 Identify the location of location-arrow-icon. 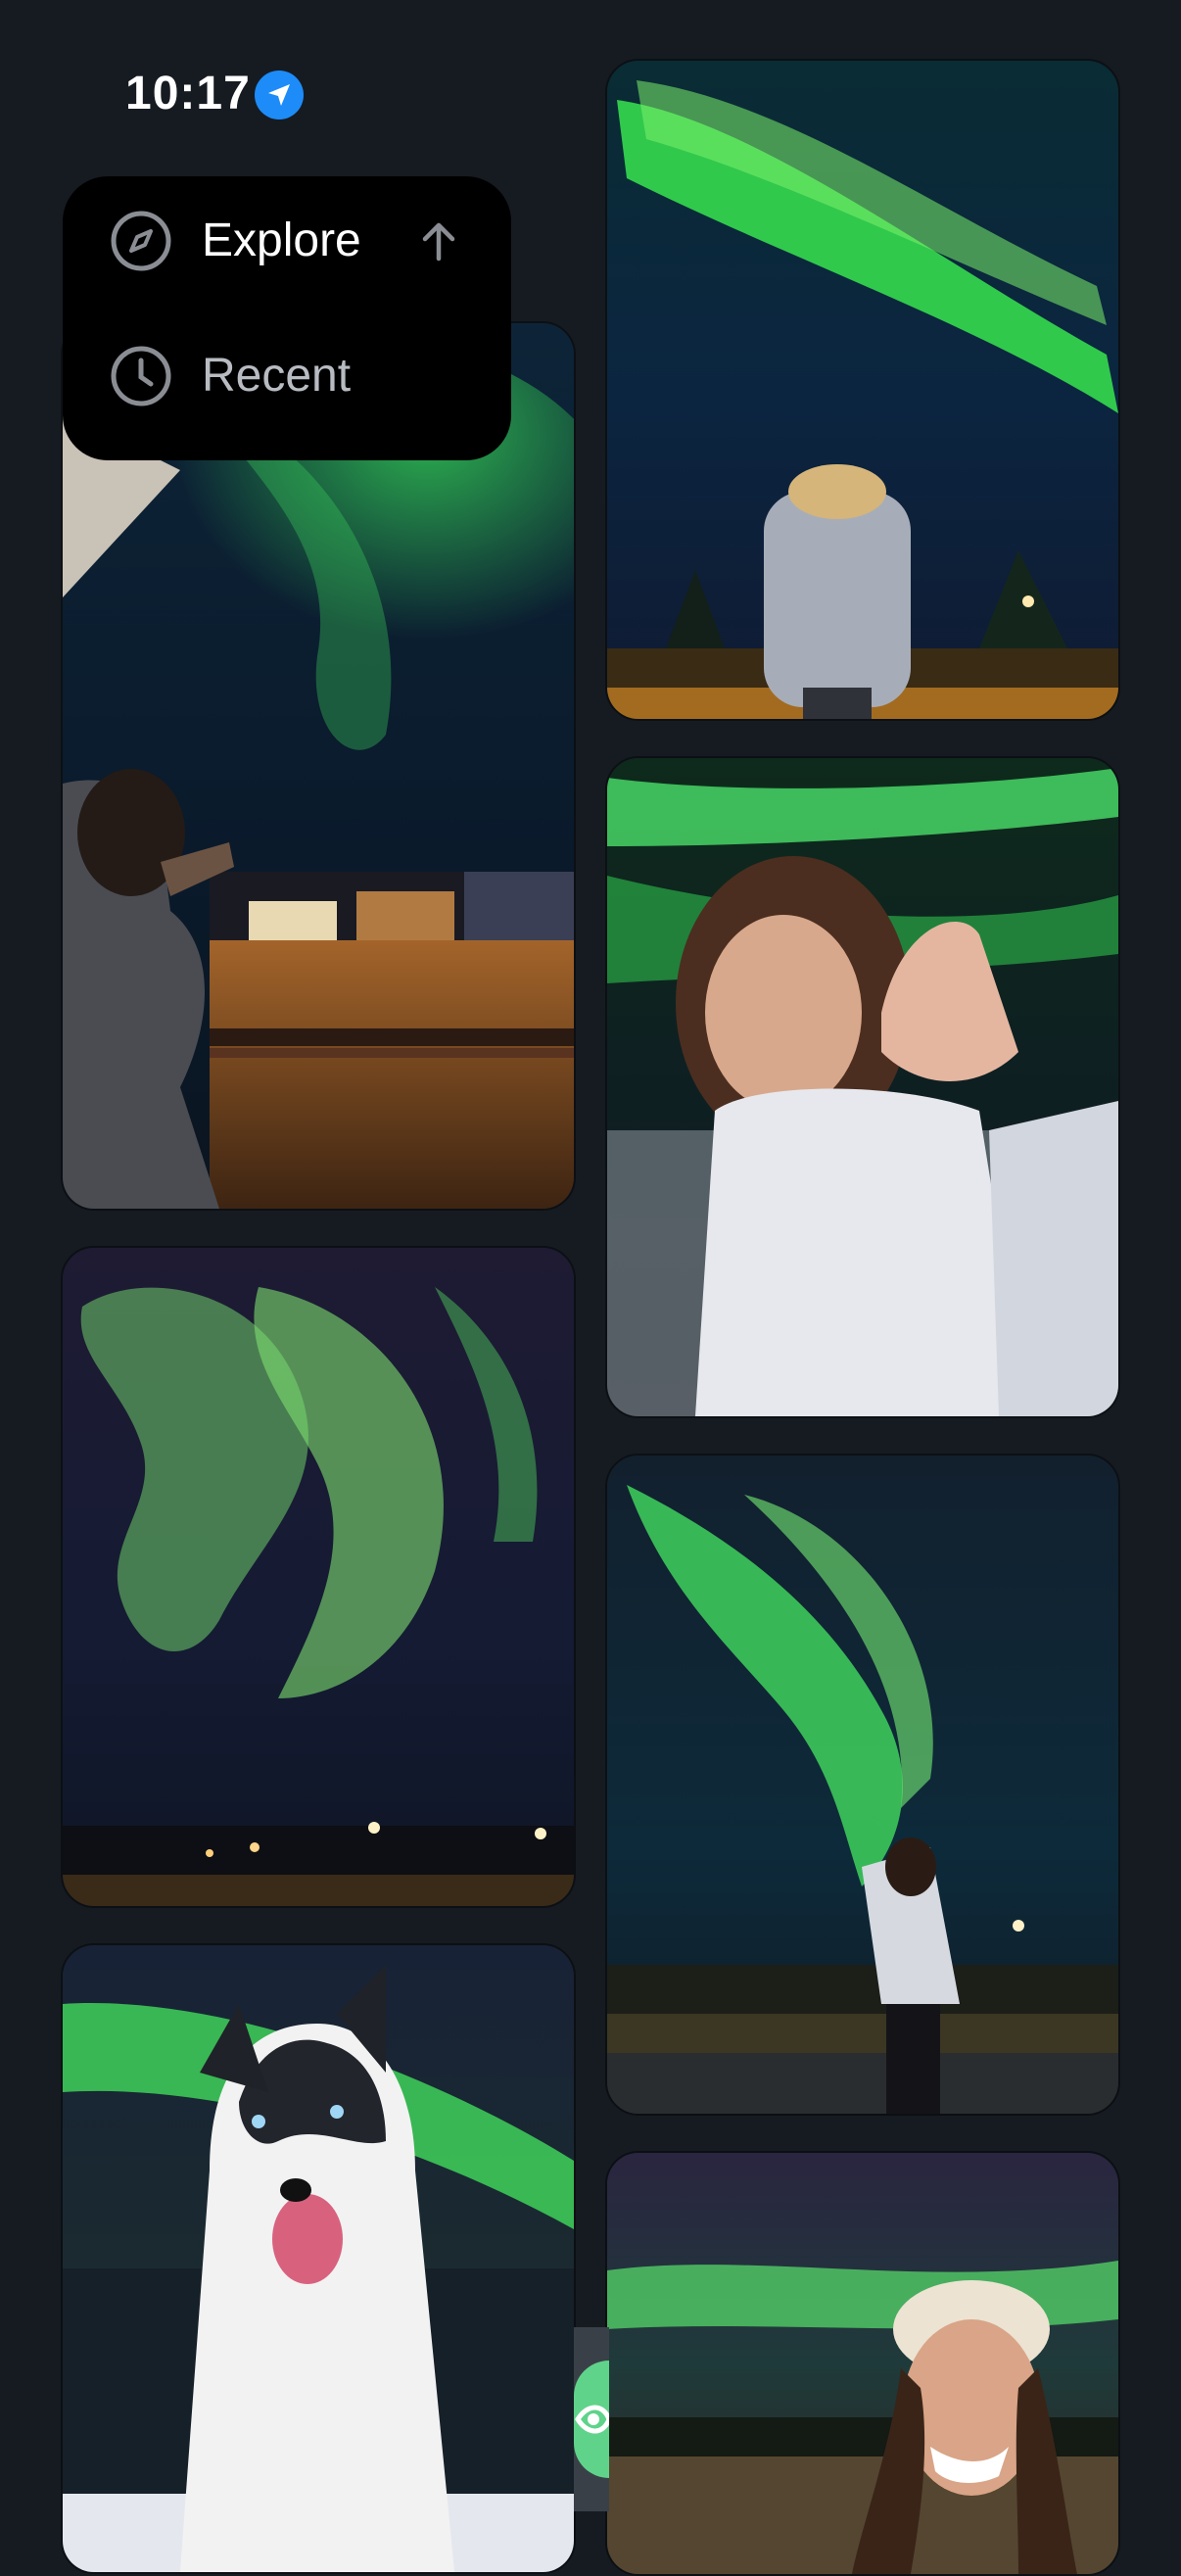
(280, 95).